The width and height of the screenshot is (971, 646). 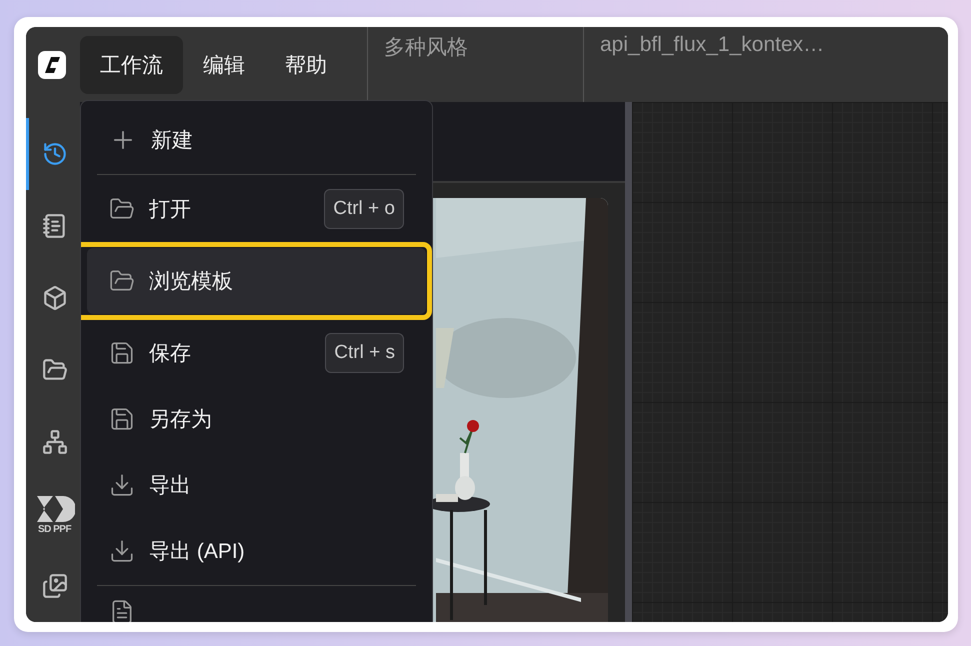 I want to click on menu-tab: 帮助, so click(x=306, y=65).